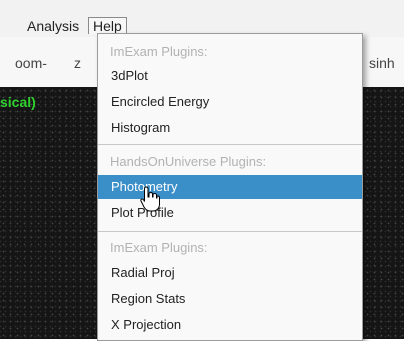 This screenshot has height=341, width=404. Describe the element at coordinates (230, 213) in the screenshot. I see `menu-item-plot-profile: Plot Profile` at that location.